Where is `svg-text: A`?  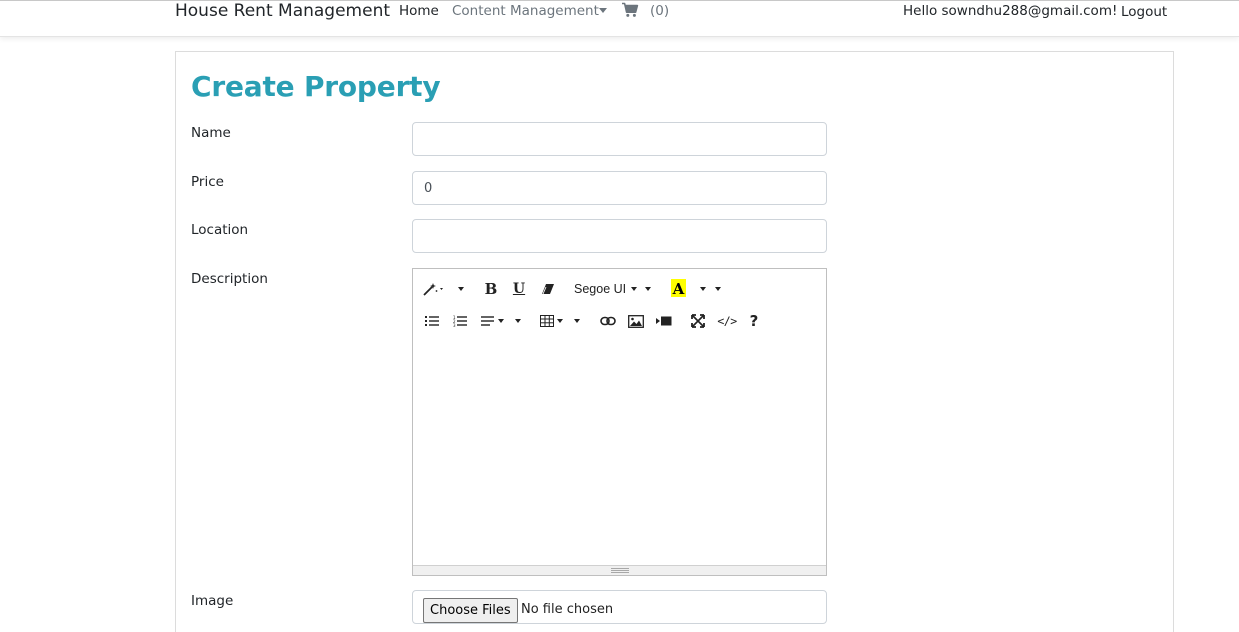 svg-text: A is located at coordinates (678, 289).